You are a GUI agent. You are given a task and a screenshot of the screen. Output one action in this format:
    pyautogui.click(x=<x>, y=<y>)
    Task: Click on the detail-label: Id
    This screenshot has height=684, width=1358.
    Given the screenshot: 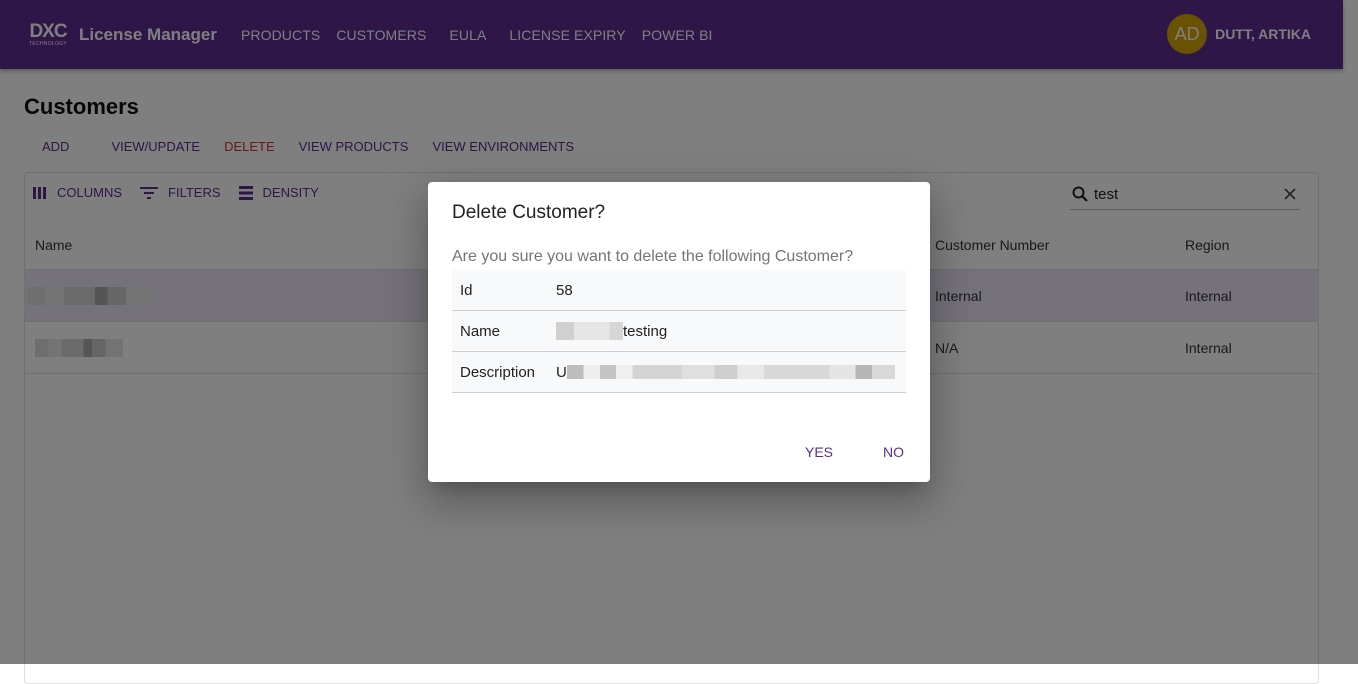 What is the action you would take?
    pyautogui.click(x=466, y=290)
    